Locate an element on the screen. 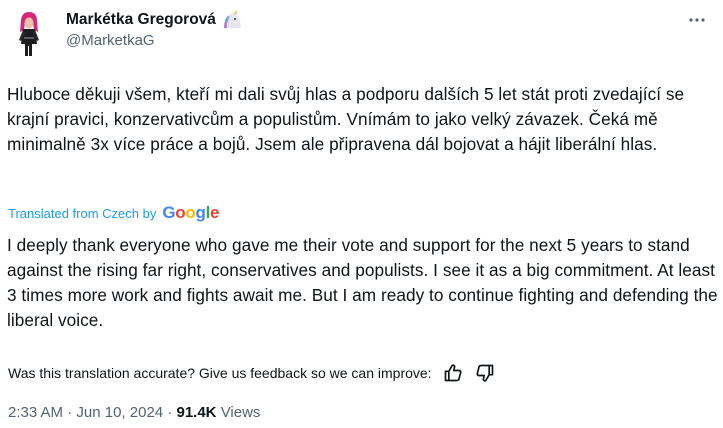 The height and width of the screenshot is (428, 723). user-handle: @MarketkaG is located at coordinates (154, 40).